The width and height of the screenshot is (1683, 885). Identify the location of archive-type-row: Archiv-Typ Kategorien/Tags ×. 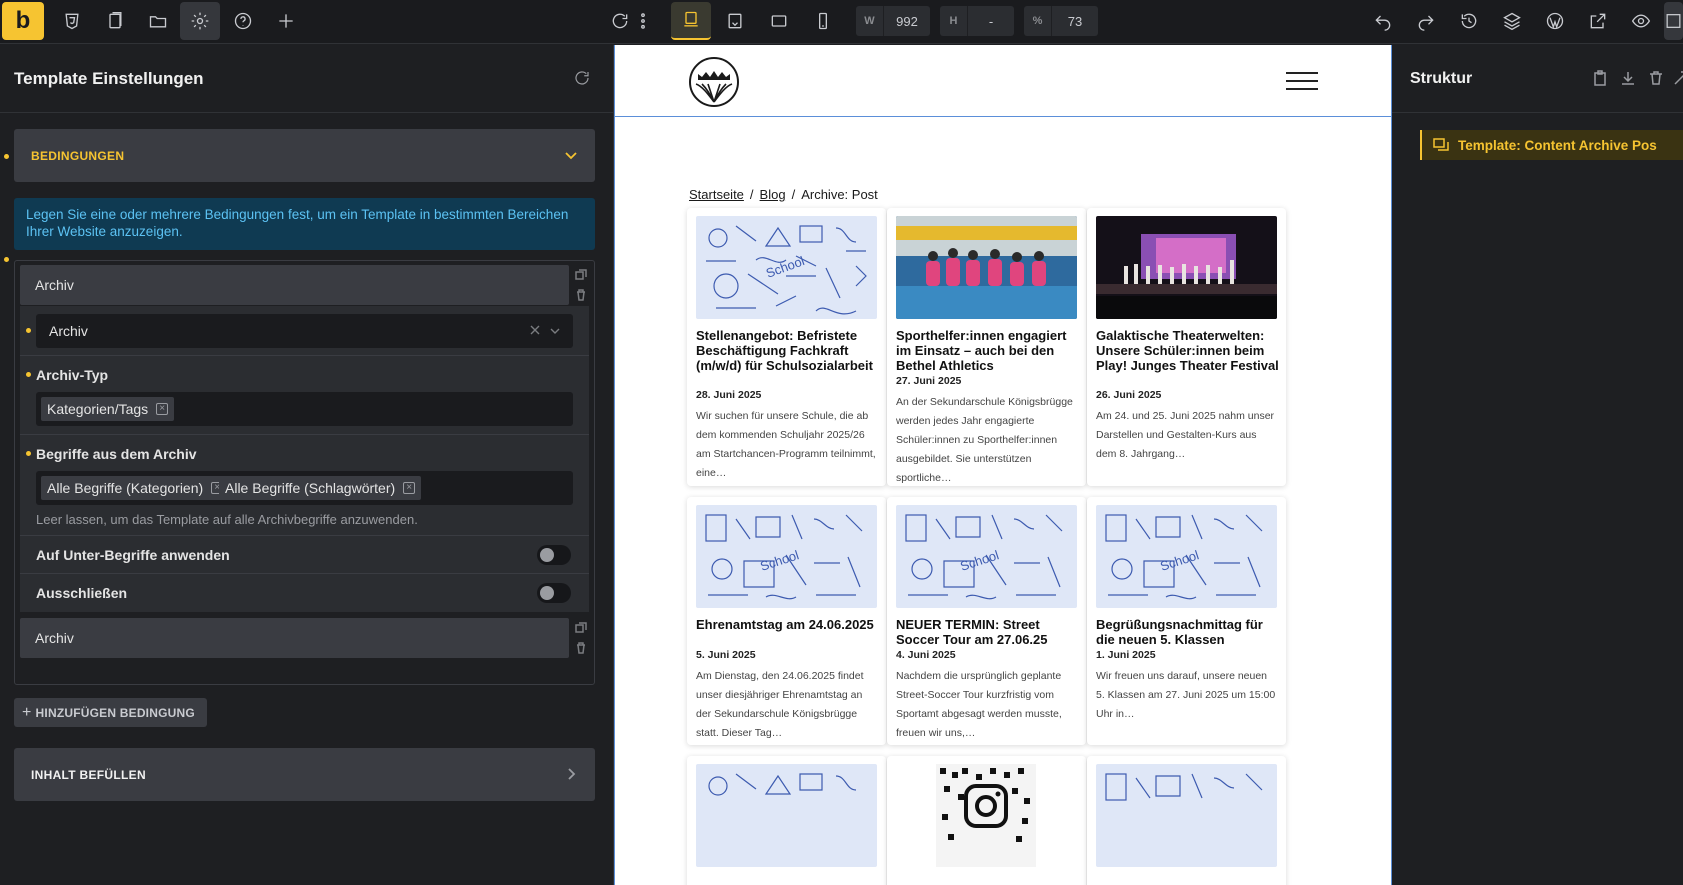
(304, 395).